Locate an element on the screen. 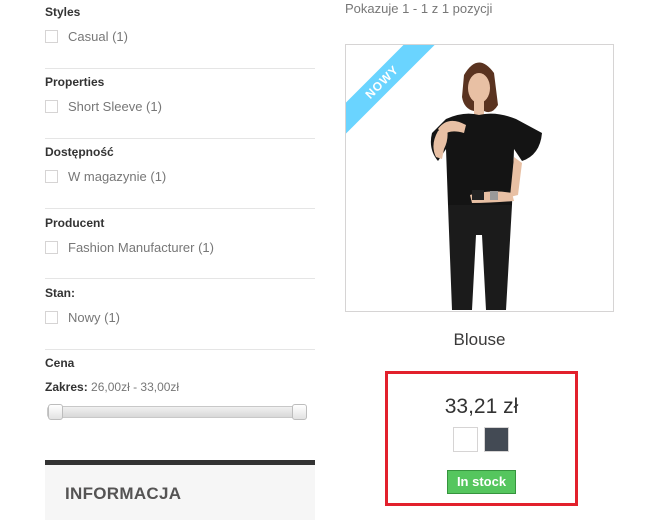 This screenshot has width=668, height=520. stock-status-badge: In stock is located at coordinates (481, 482).